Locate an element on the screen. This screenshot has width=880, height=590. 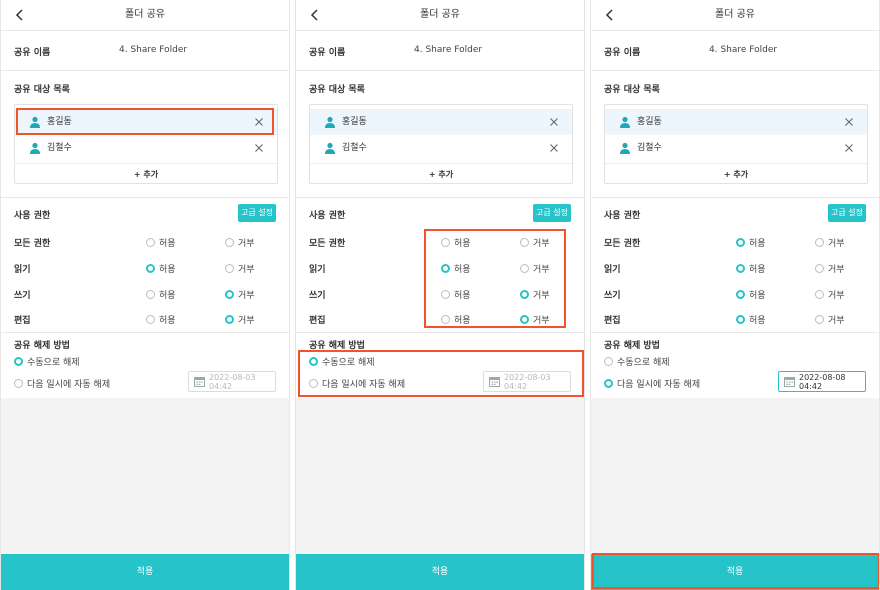
permissions-label: 사용 권한 is located at coordinates (32, 216).